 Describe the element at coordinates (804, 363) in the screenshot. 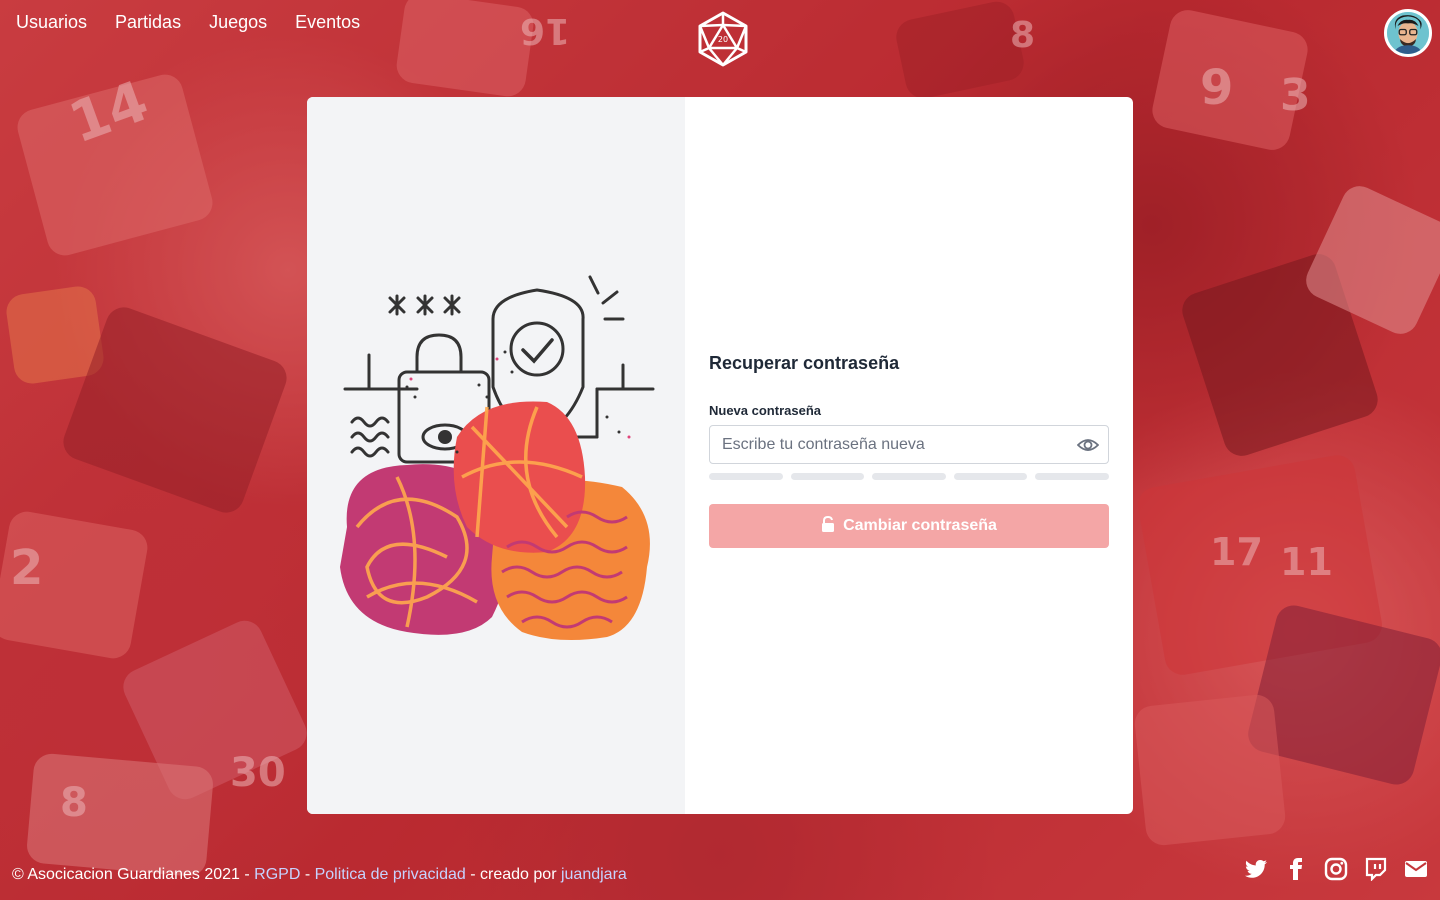

I see `form-title: Recuperar contraseña` at that location.